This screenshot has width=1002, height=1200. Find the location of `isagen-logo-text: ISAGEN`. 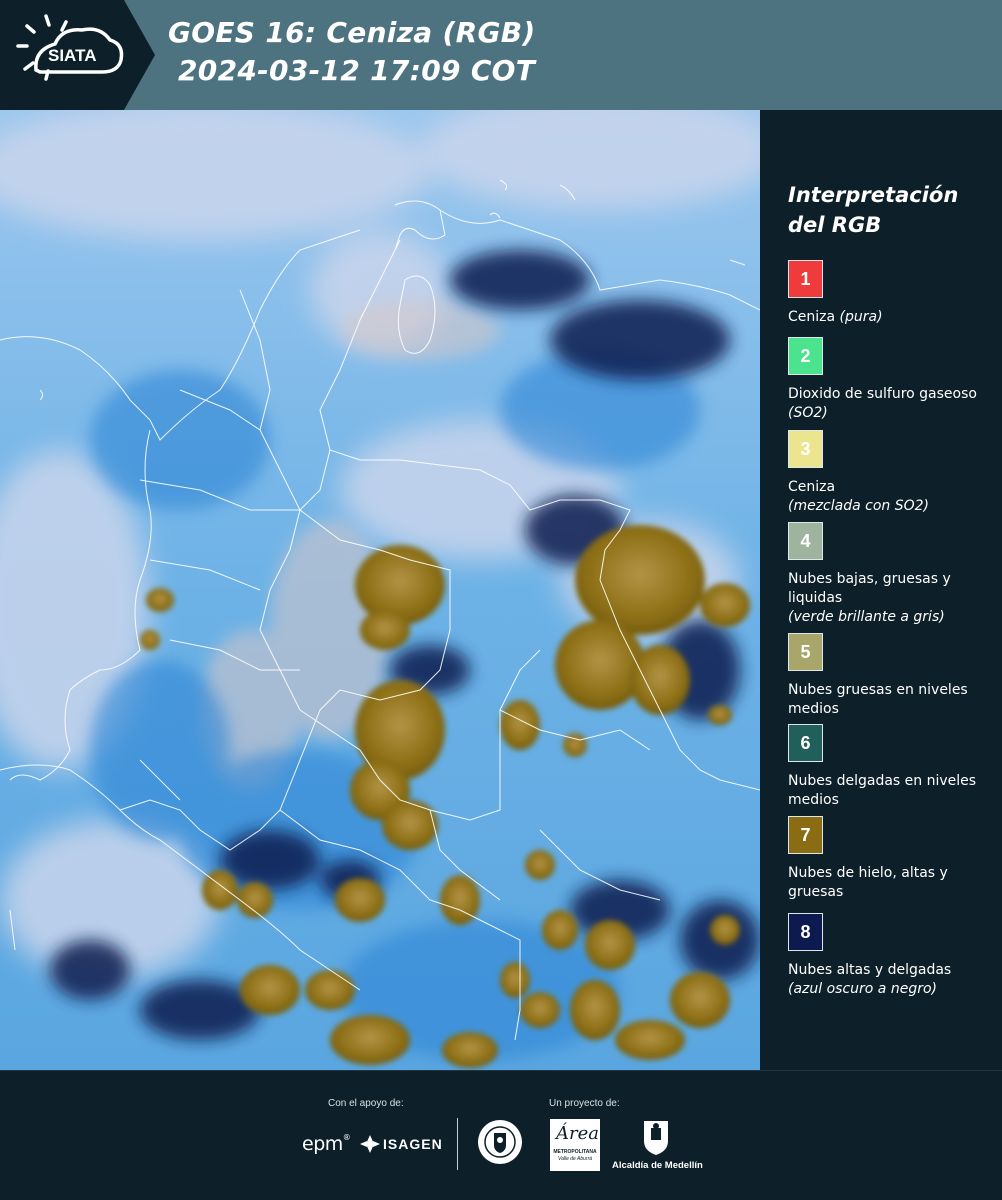

isagen-logo-text: ISAGEN is located at coordinates (413, 1144).